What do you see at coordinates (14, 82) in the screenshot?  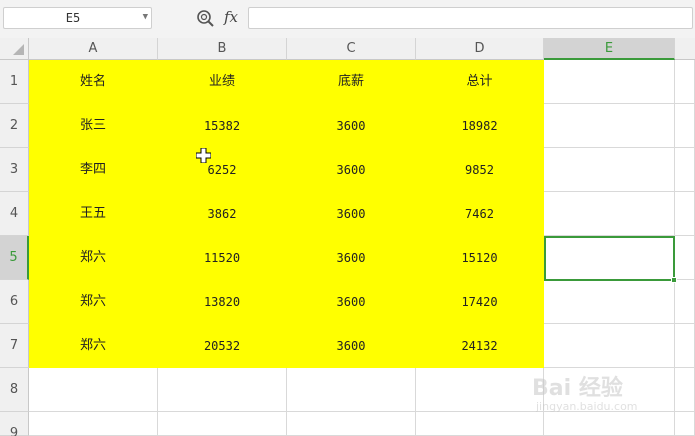 I see `row-header-1: 1` at bounding box center [14, 82].